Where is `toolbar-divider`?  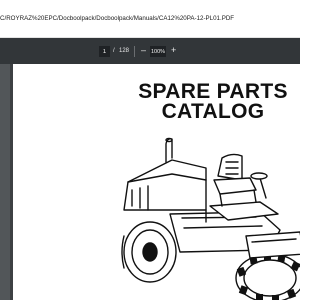 toolbar-divider is located at coordinates (134, 51).